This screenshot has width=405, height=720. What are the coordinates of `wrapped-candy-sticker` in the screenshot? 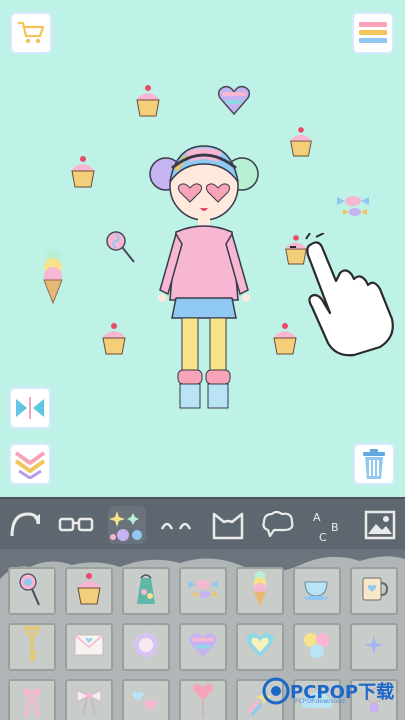 It's located at (353, 208).